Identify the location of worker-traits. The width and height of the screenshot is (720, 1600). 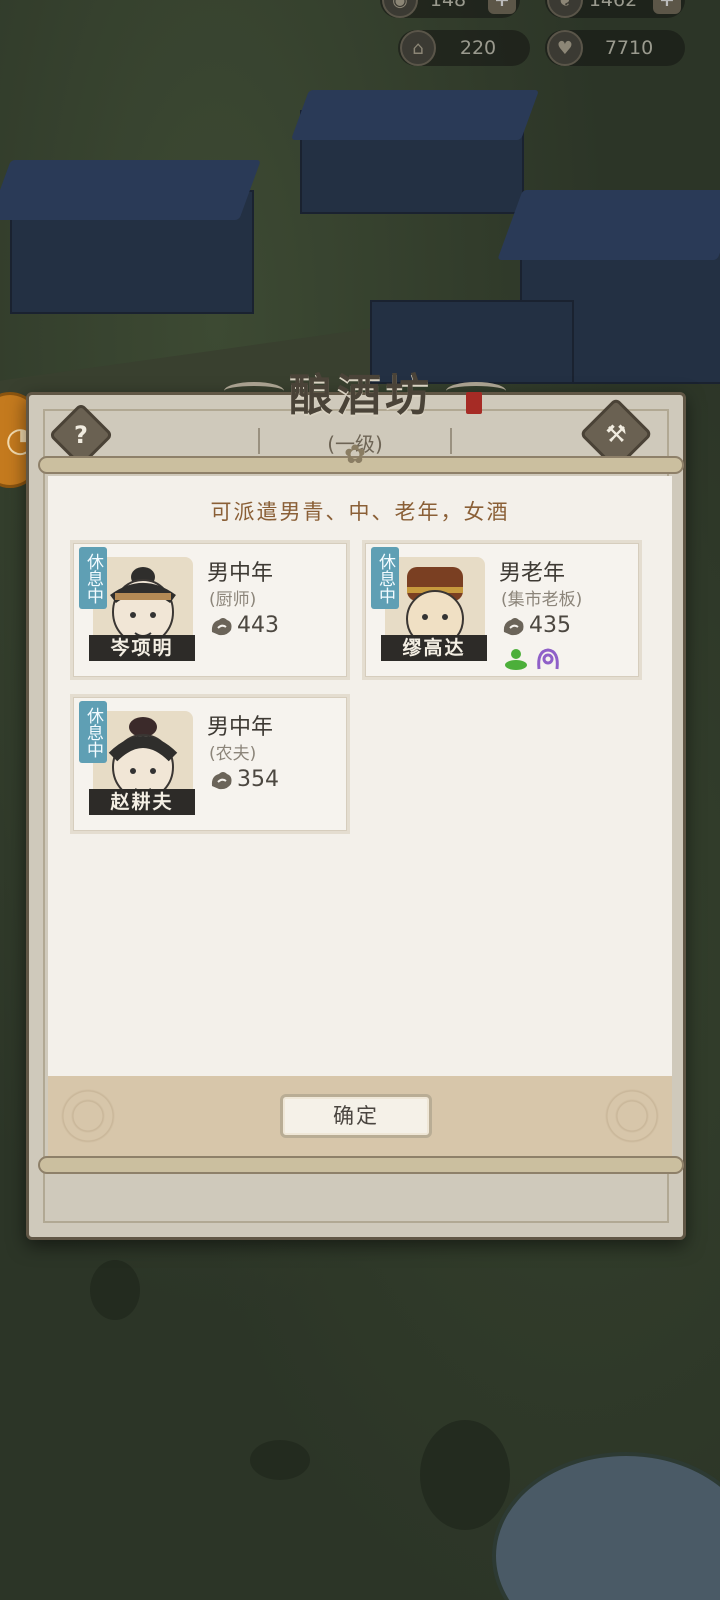
(532, 659).